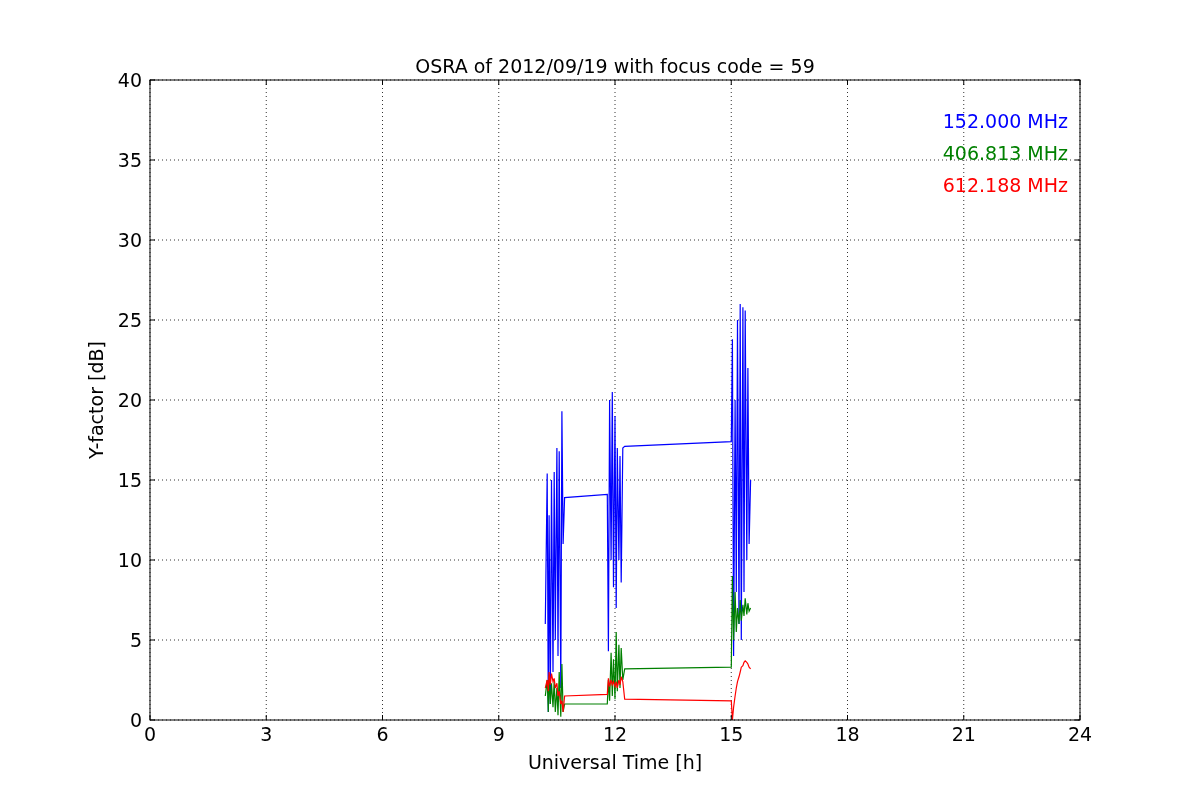 This screenshot has width=1200, height=800. What do you see at coordinates (129, 240) in the screenshot?
I see `tick-label: 30` at bounding box center [129, 240].